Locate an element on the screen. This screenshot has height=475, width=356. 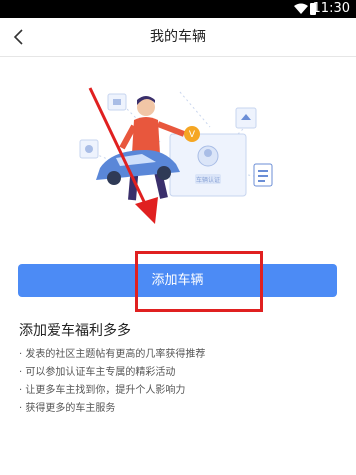
floating-card-left is located at coordinates (89, 149).